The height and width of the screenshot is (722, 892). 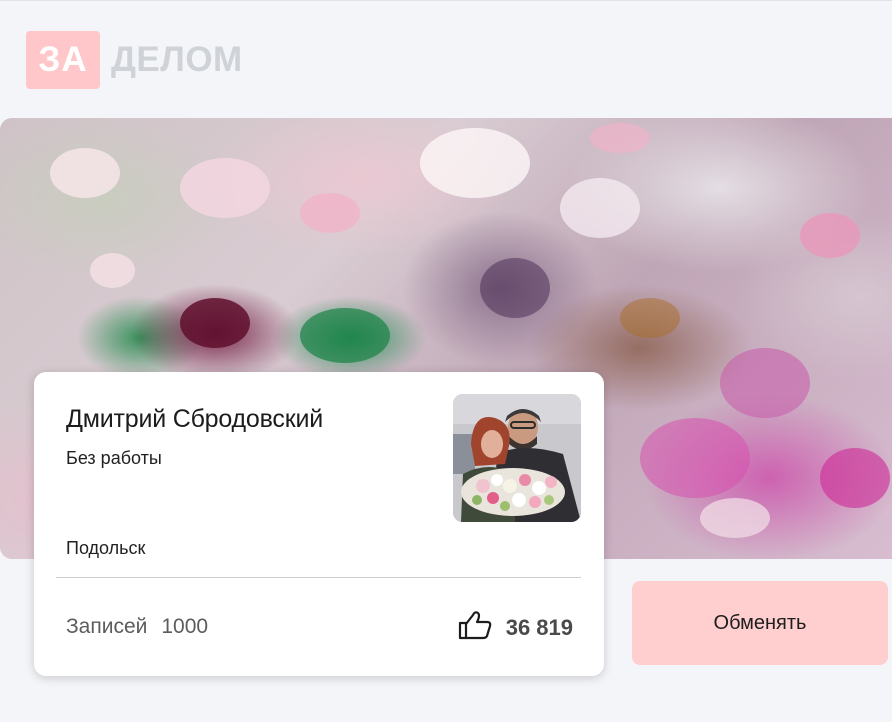 What do you see at coordinates (475, 627) in the screenshot?
I see `thumbs-up-icon` at bounding box center [475, 627].